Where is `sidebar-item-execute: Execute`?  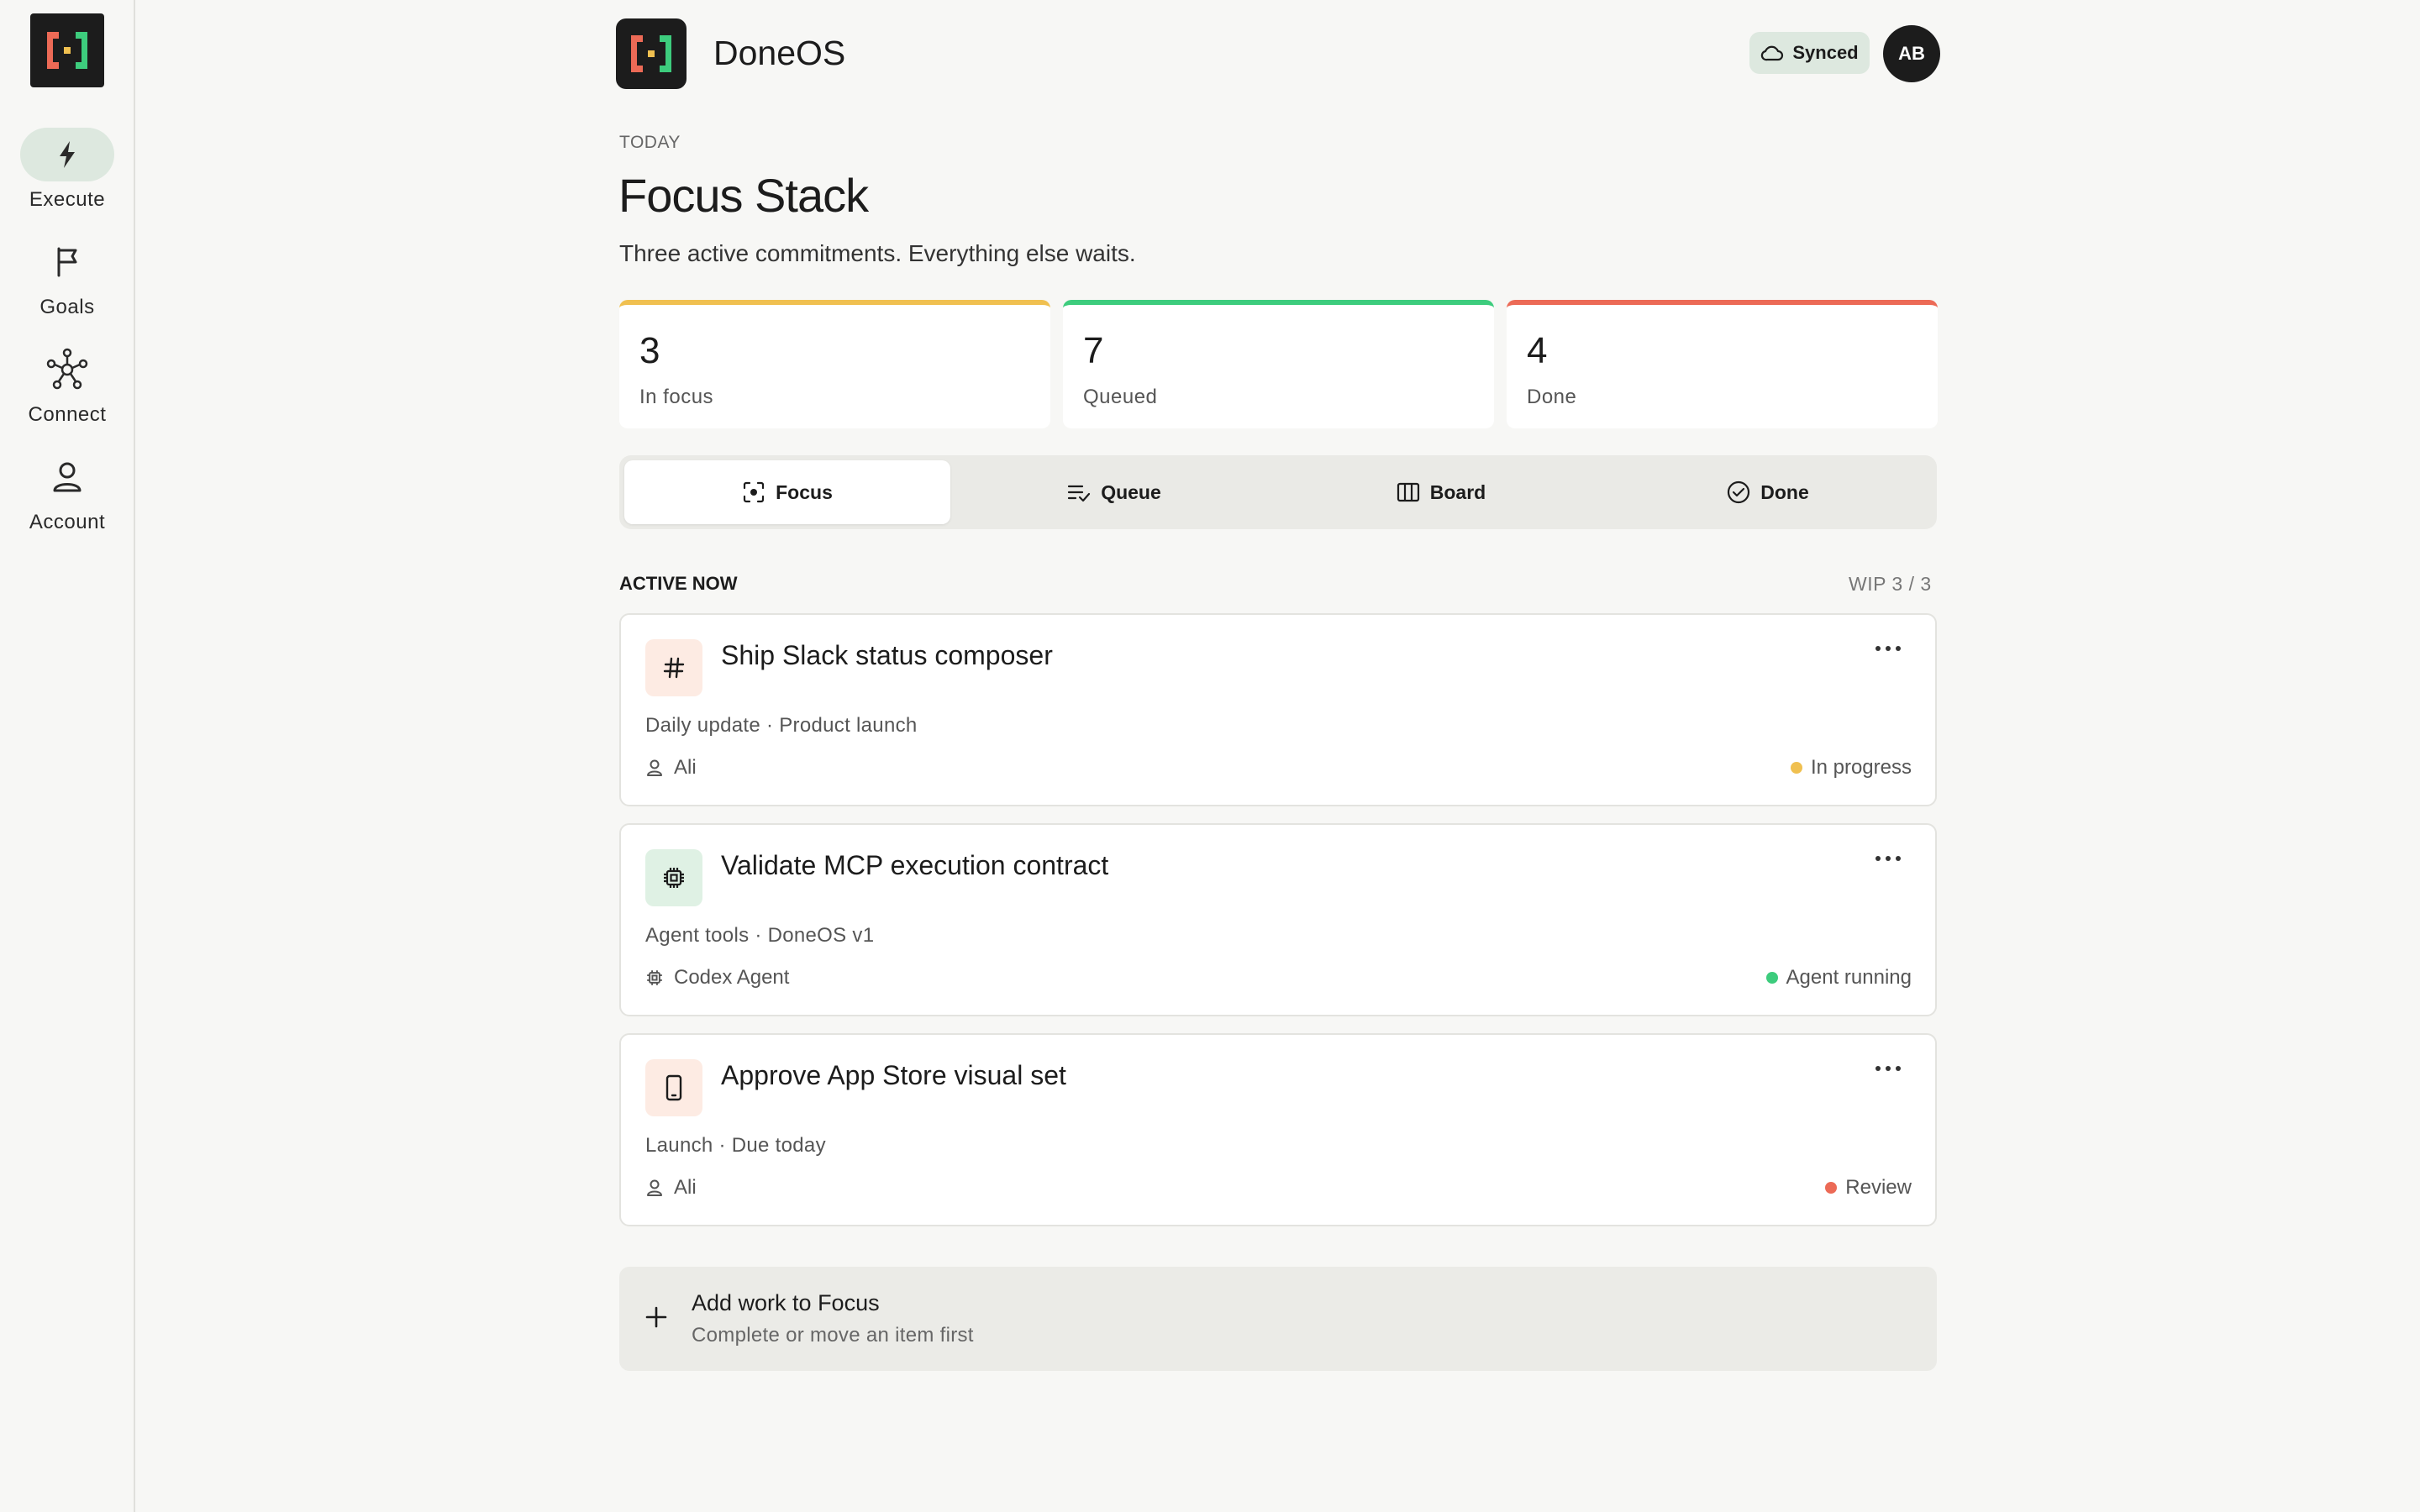 sidebar-item-execute: Execute is located at coordinates (67, 170).